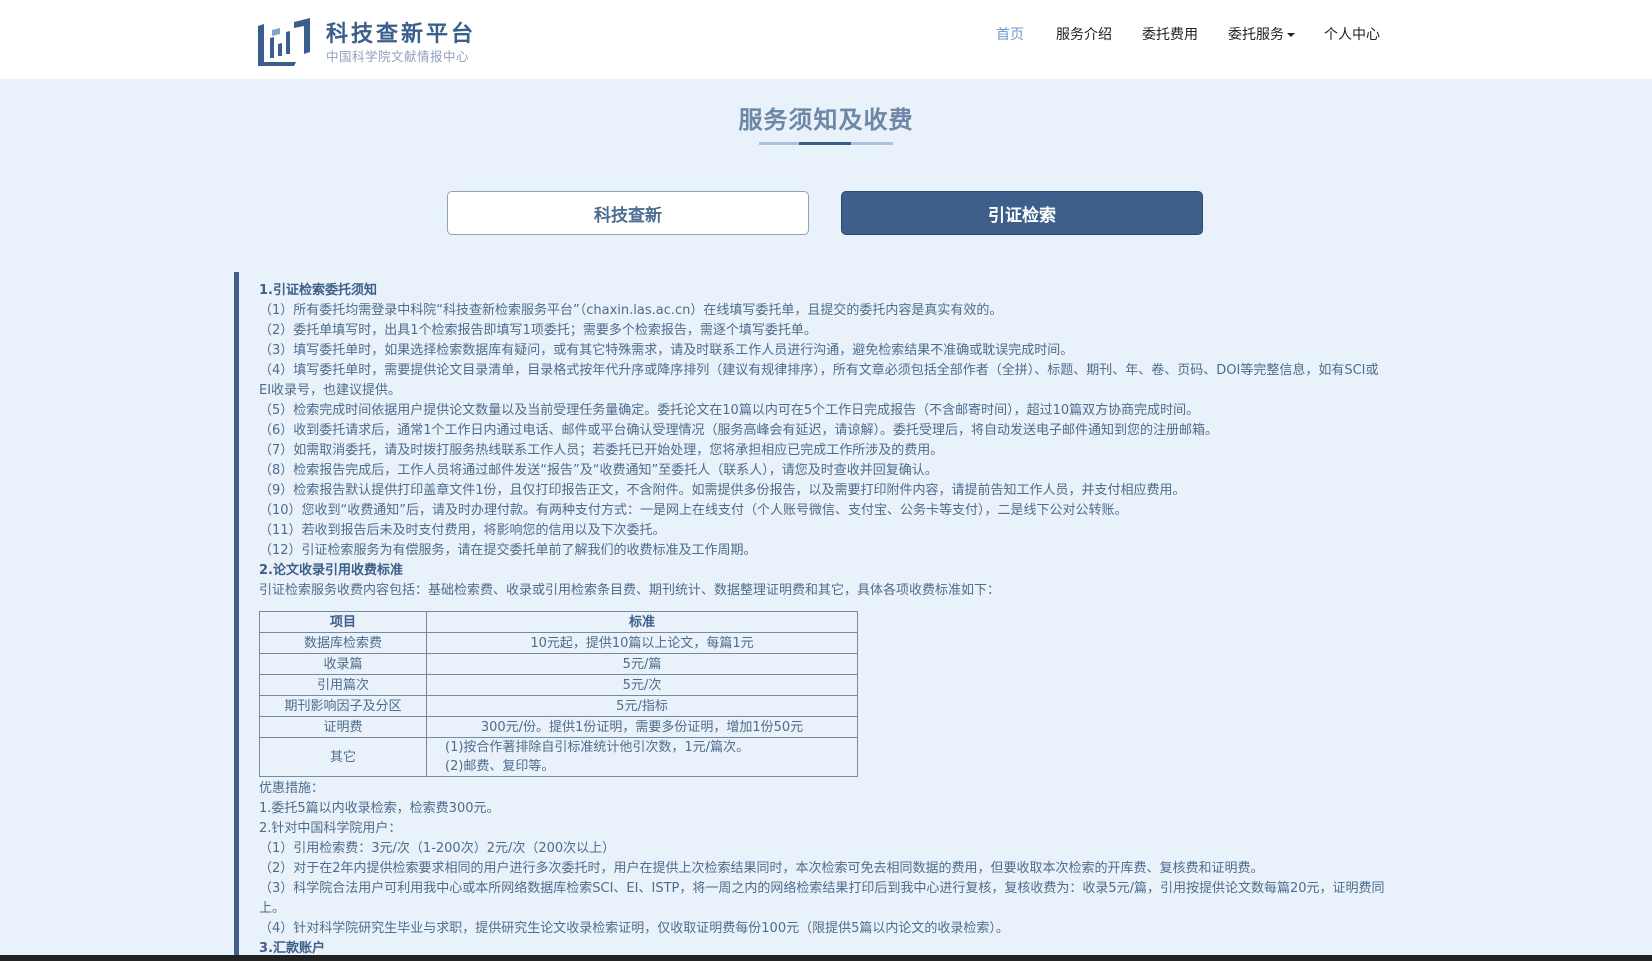  What do you see at coordinates (343, 685) in the screenshot?
I see `fee-item: 引用篇次` at bounding box center [343, 685].